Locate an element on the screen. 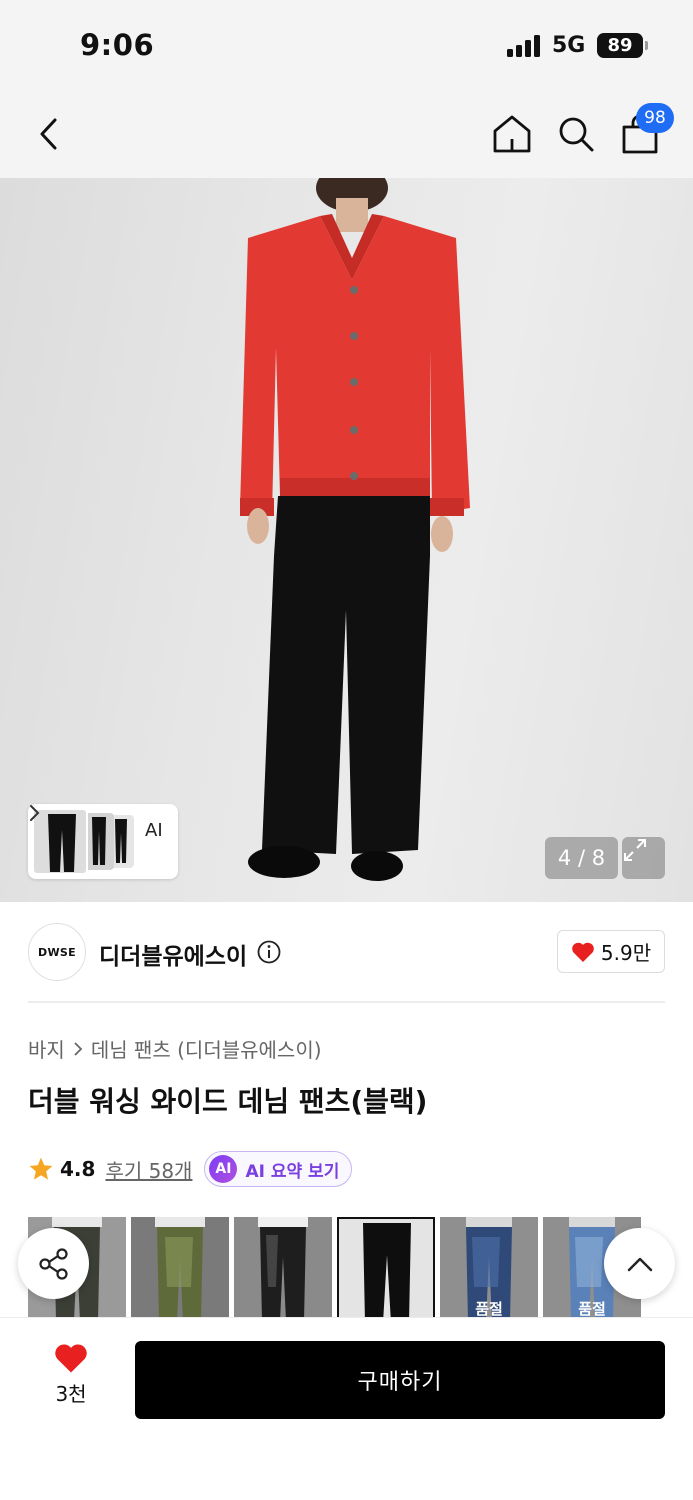 This screenshot has width=693, height=1500. share-icon is located at coordinates (53, 1263).